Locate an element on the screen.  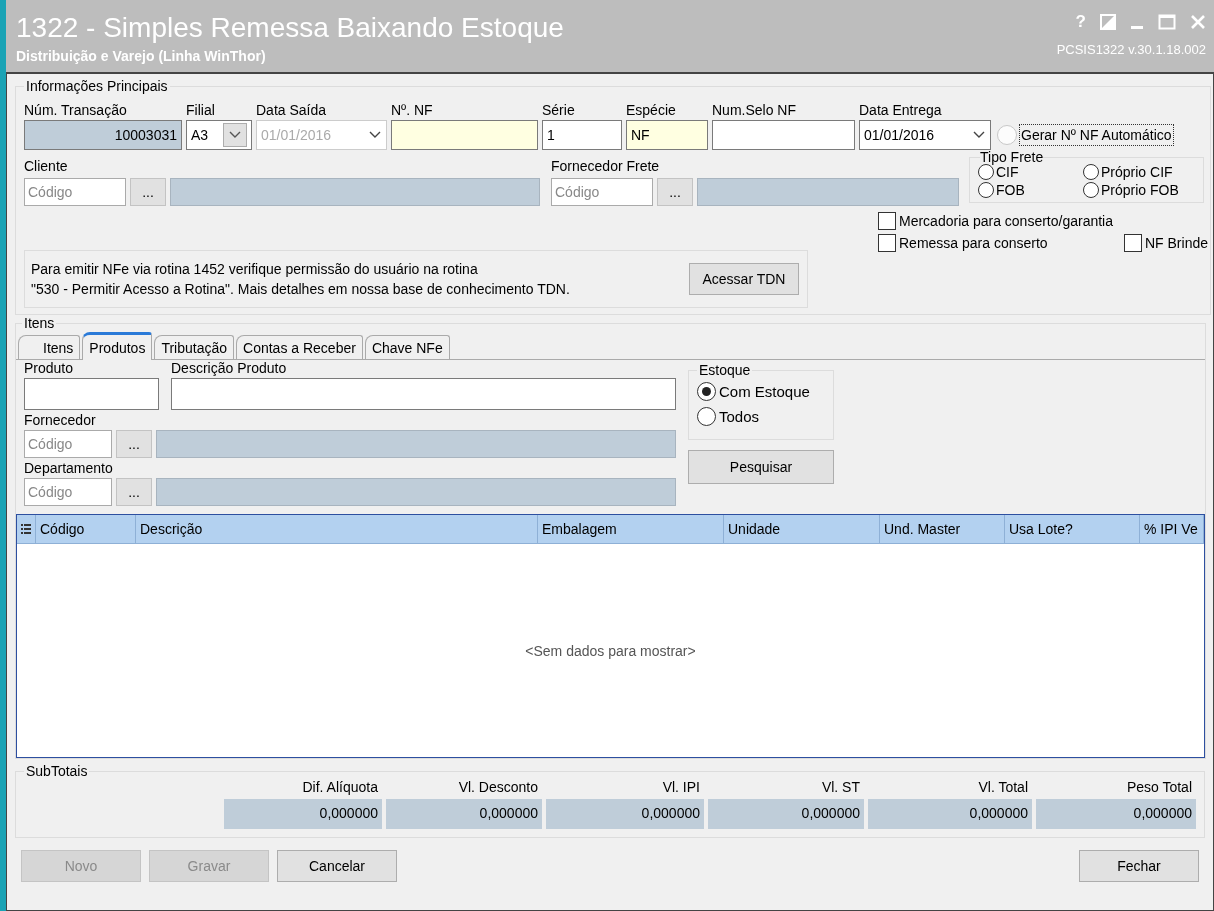
total-label: Dif. Alíquota is located at coordinates (340, 788).